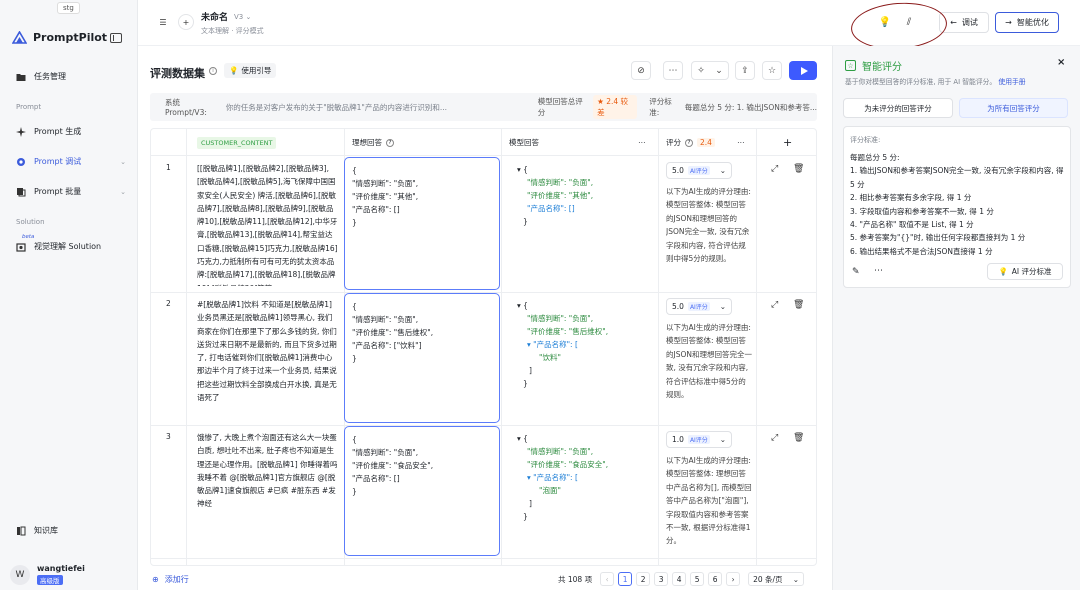 The height and width of the screenshot is (590, 1080). Describe the element at coordinates (673, 142) in the screenshot. I see `score-header-label: 评分` at that location.